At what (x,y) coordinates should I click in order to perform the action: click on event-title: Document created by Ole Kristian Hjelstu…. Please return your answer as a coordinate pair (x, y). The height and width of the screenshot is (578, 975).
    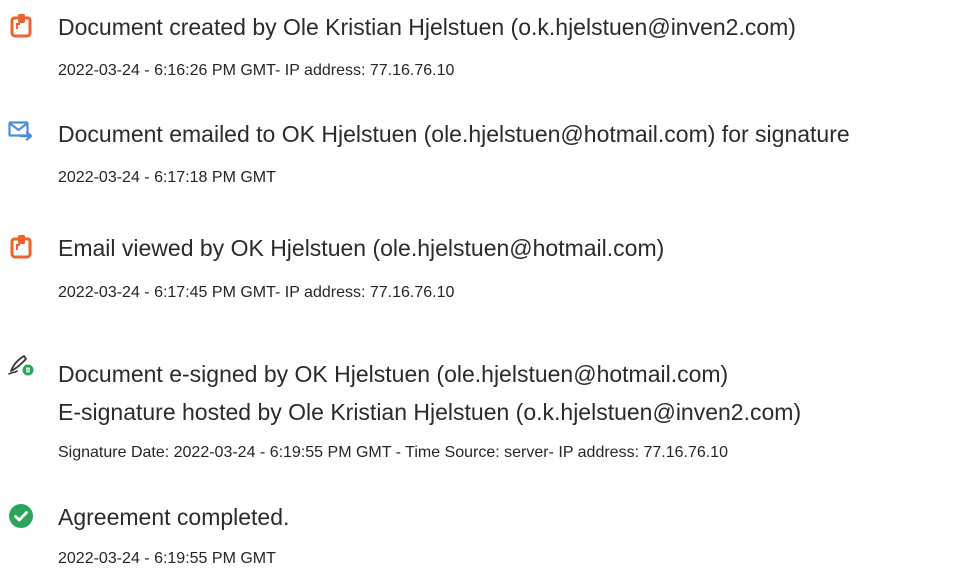
    Looking at the image, I should click on (427, 27).